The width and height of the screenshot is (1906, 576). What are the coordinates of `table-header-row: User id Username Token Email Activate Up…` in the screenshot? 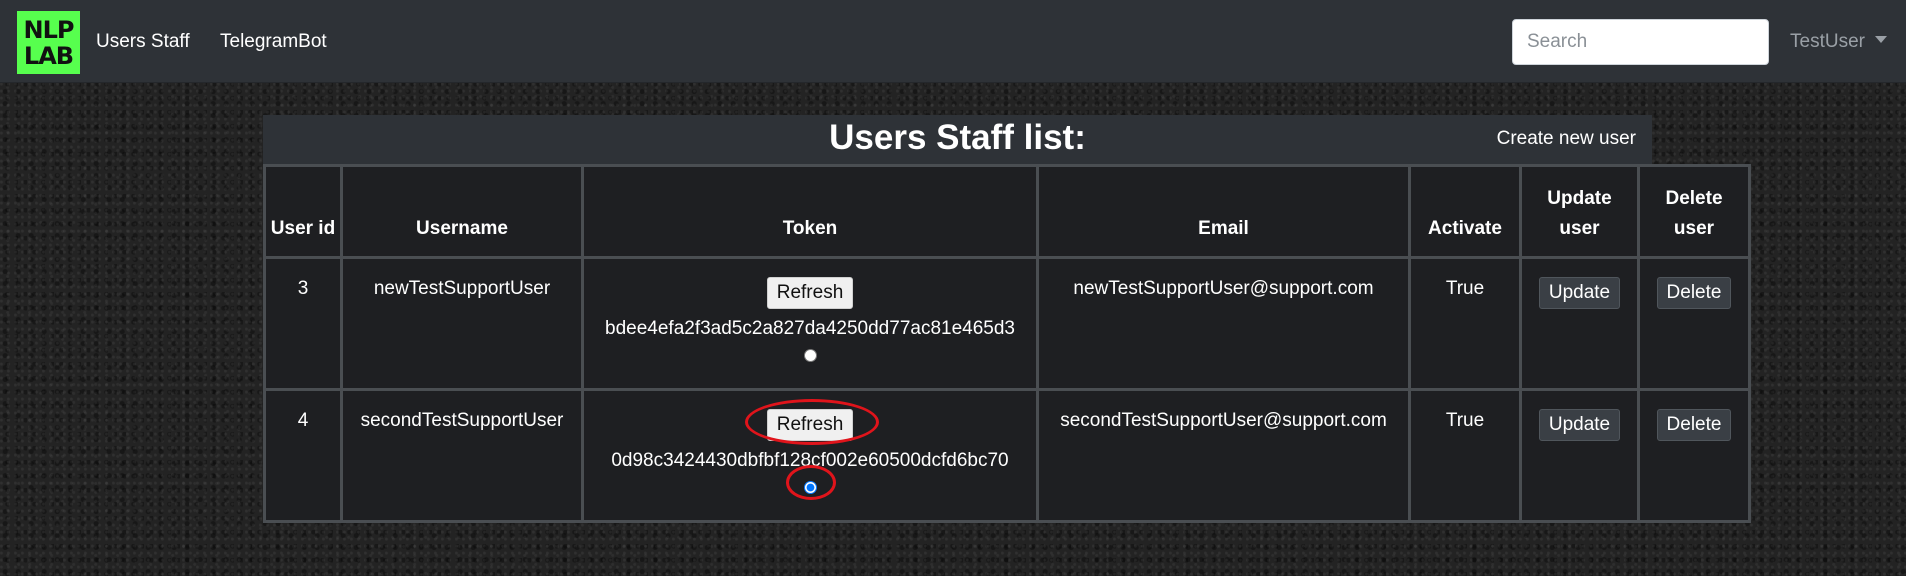 It's located at (1007, 211).